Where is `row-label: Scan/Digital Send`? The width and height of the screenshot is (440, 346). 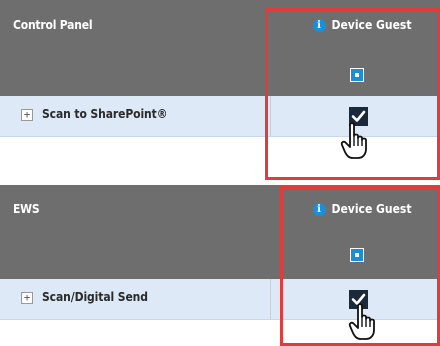 row-label: Scan/Digital Send is located at coordinates (95, 297).